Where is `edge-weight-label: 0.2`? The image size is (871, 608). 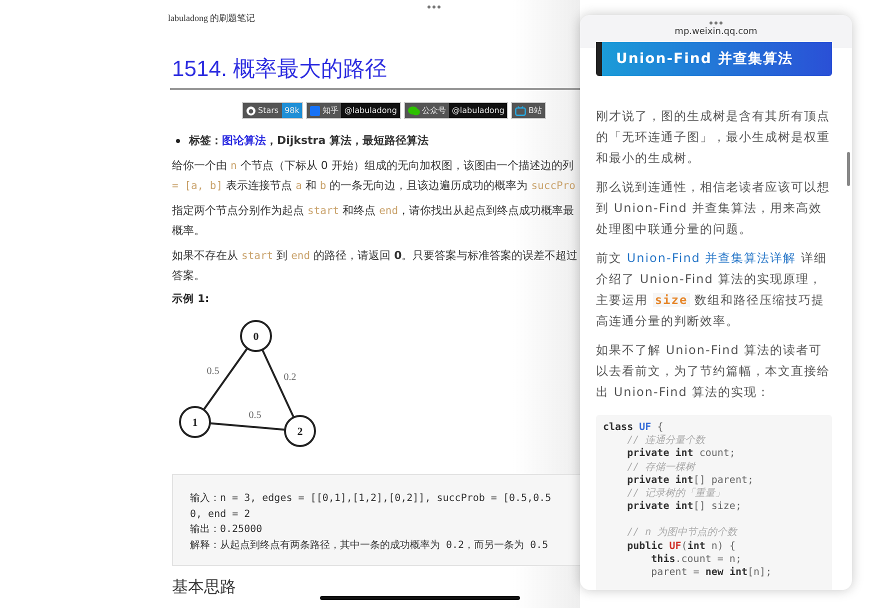 edge-weight-label: 0.2 is located at coordinates (290, 377).